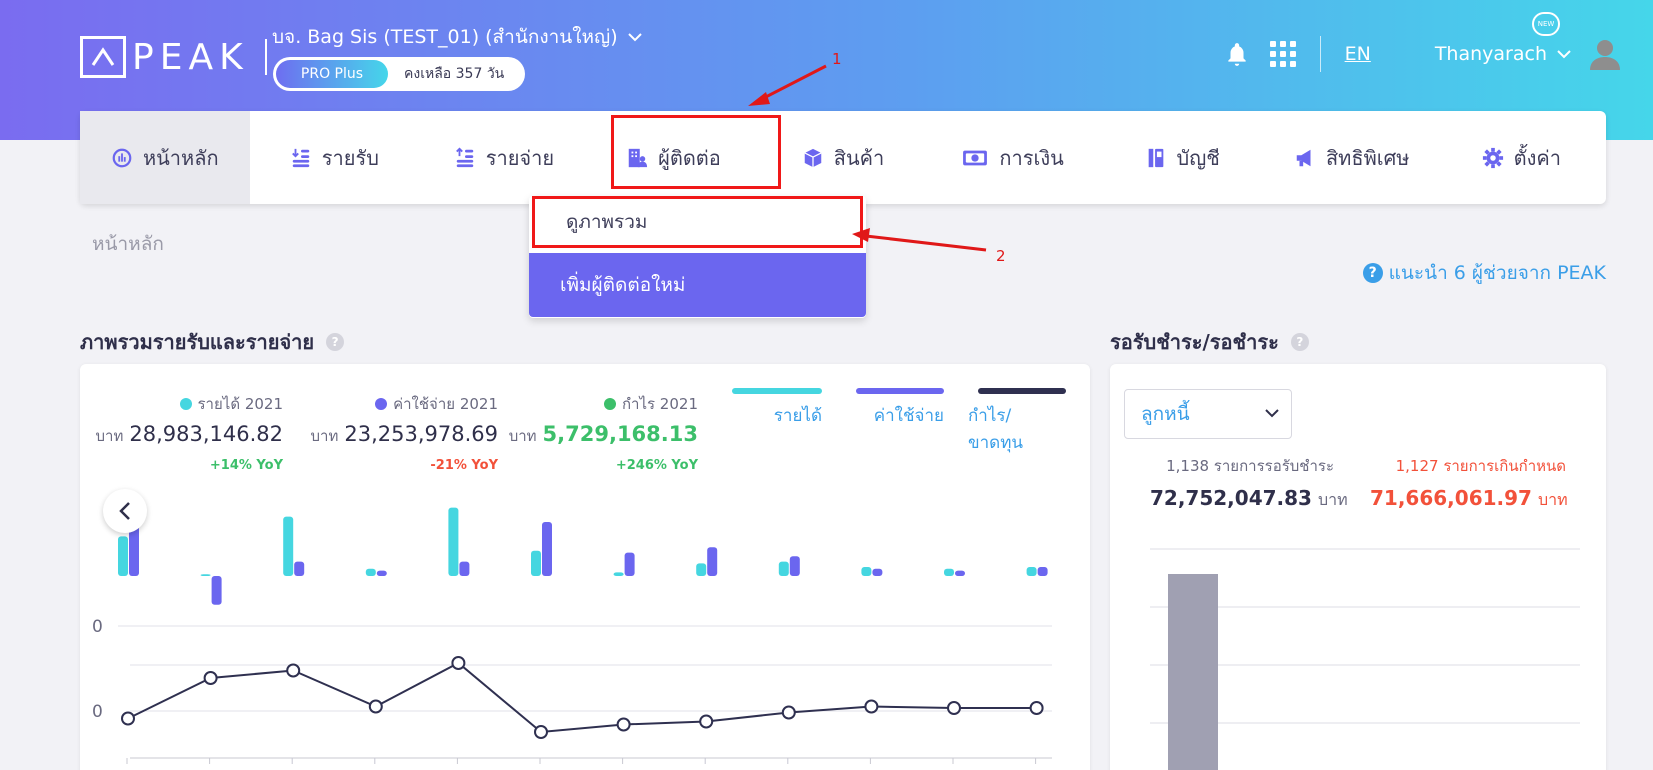 Image resolution: width=1653 pixels, height=770 pixels. I want to click on plan-badge: PRO Plus, so click(332, 74).